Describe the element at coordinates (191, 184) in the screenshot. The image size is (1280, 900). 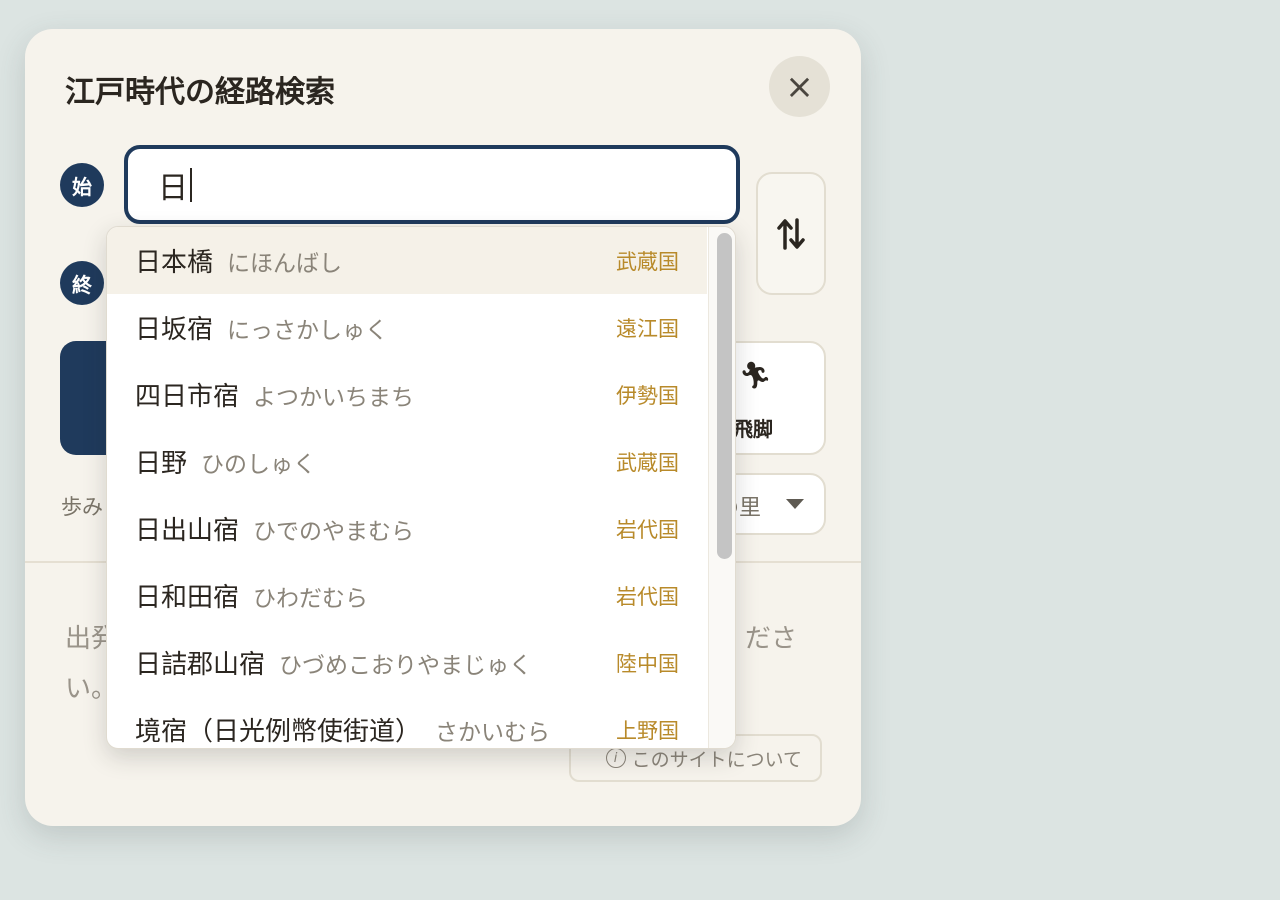
I see `text-caret` at that location.